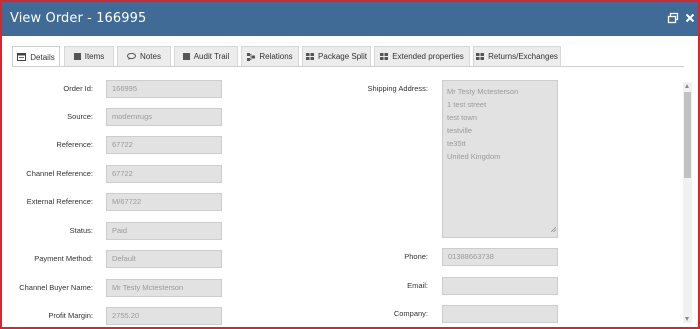 The width and height of the screenshot is (700, 329). Describe the element at coordinates (310, 56) in the screenshot. I see `package-split-icon` at that location.